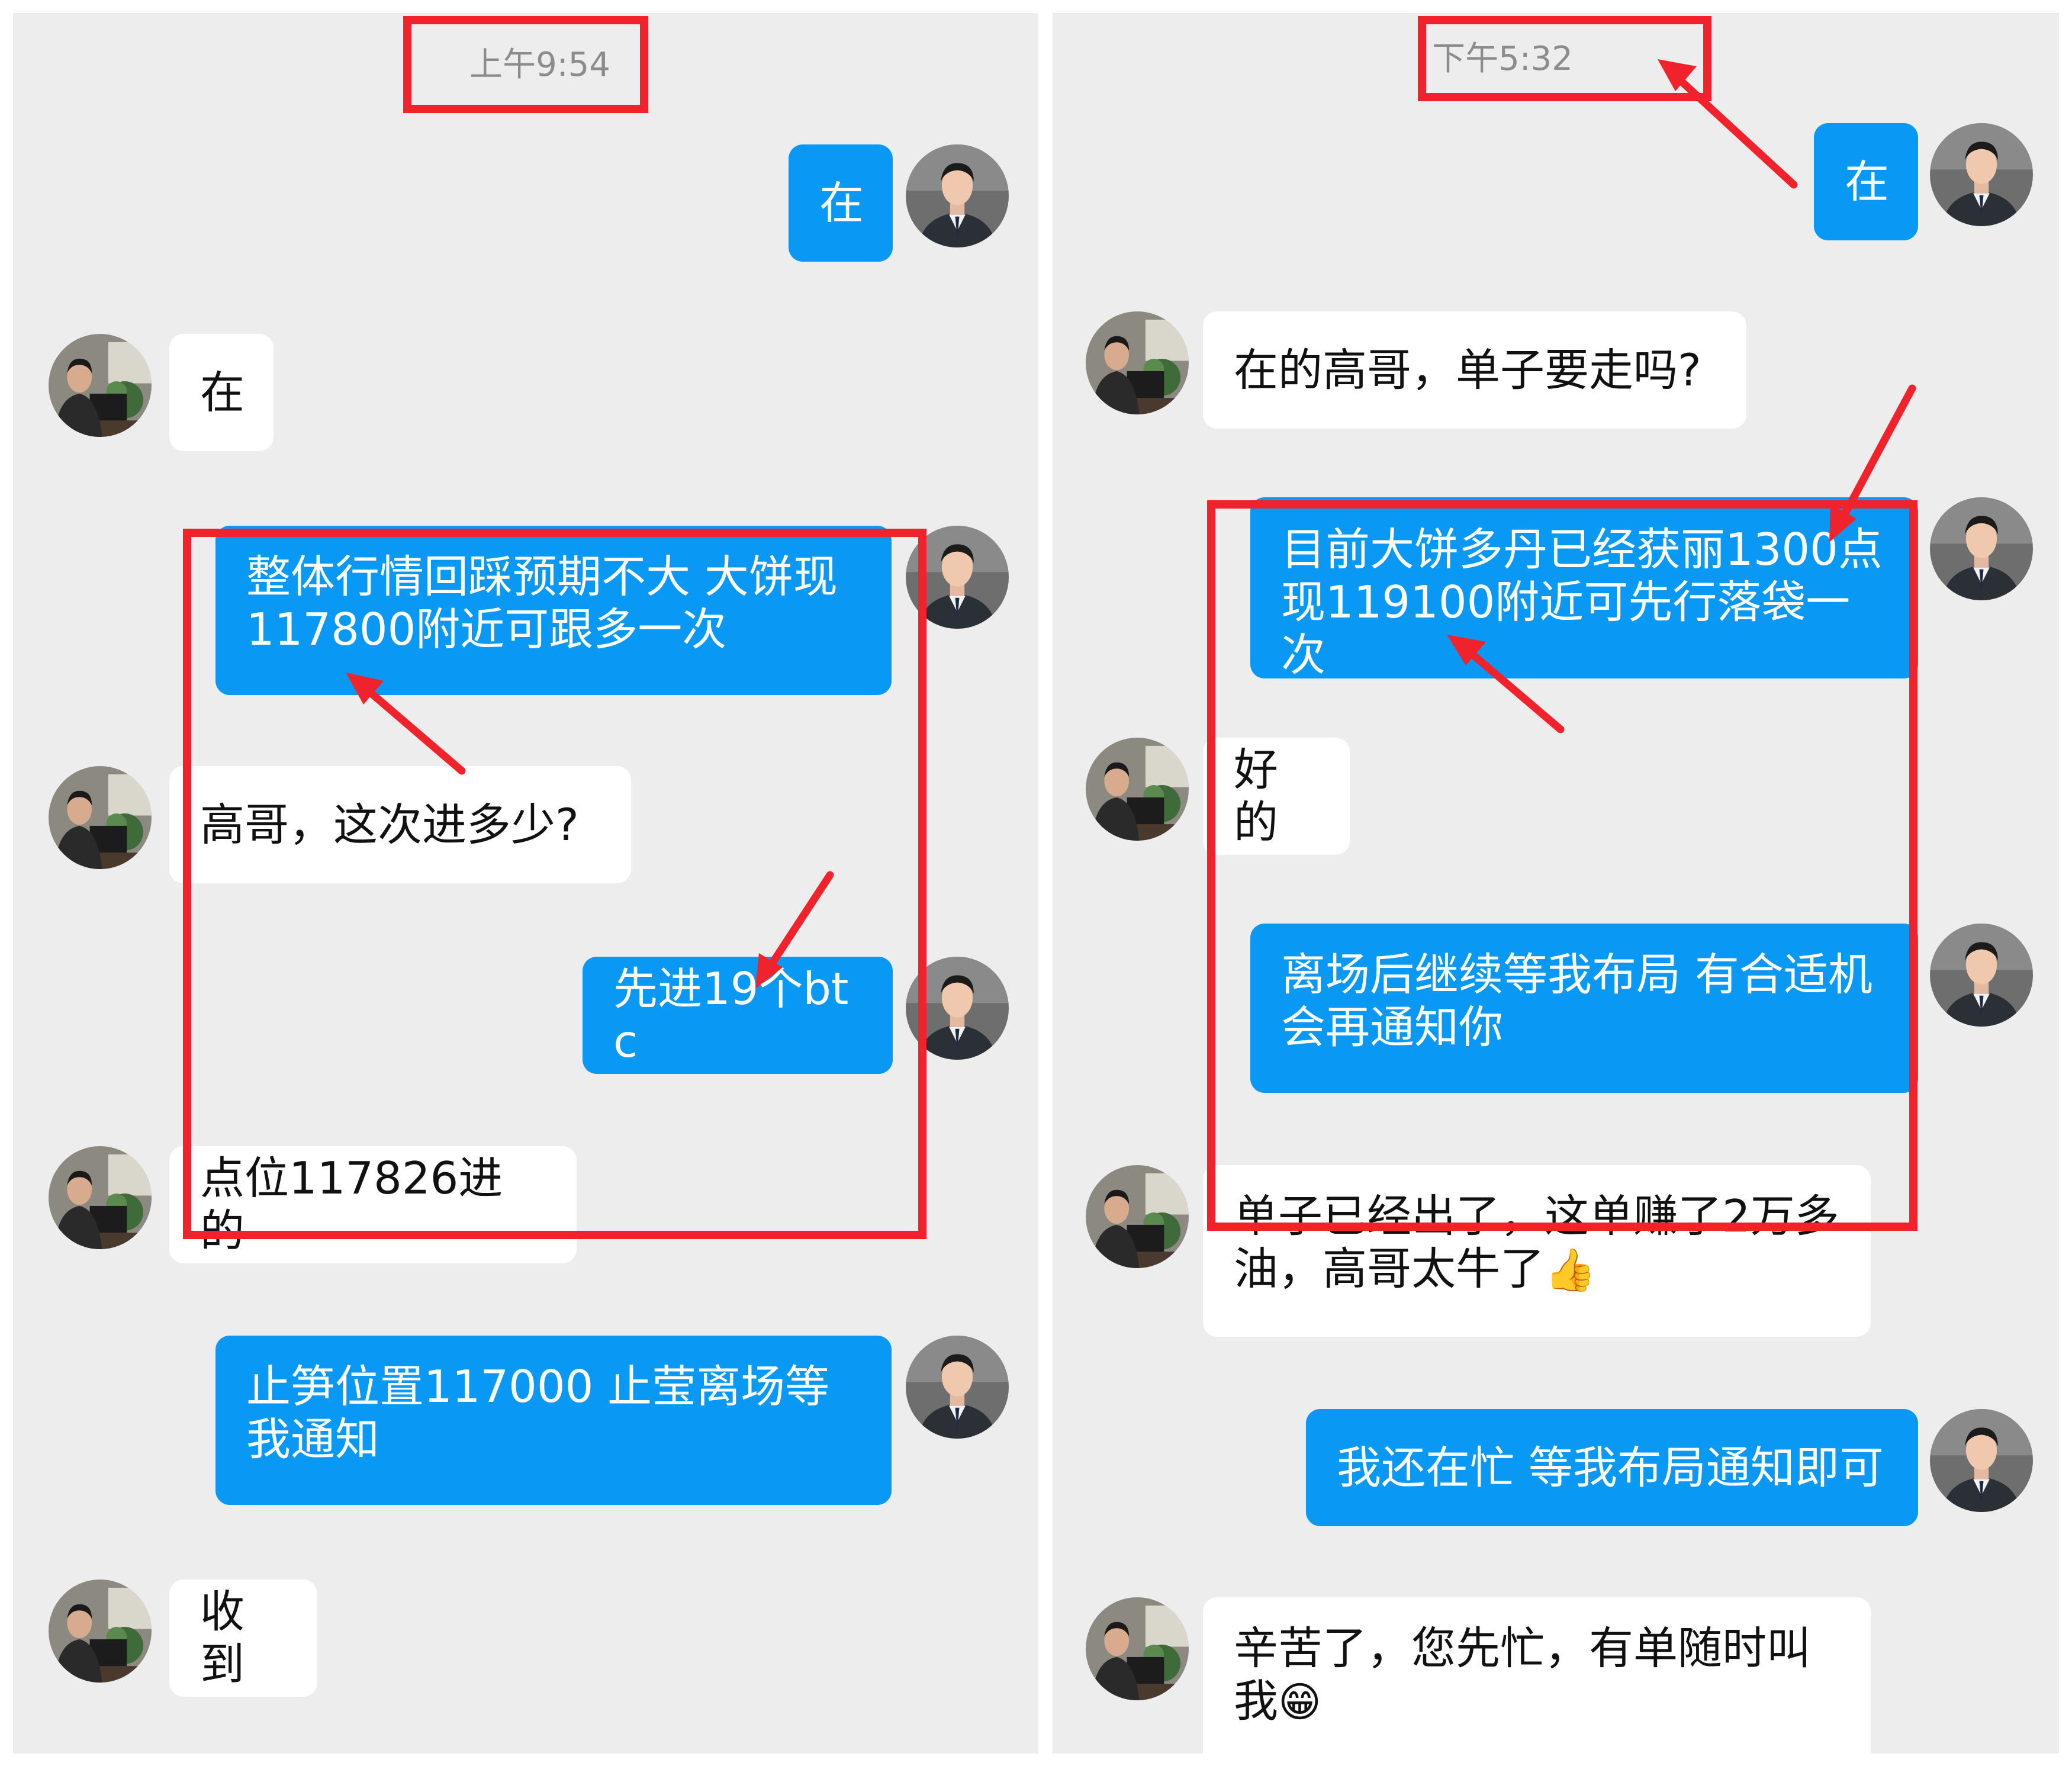 This screenshot has width=2072, height=1766. What do you see at coordinates (221, 392) in the screenshot?
I see `incoming-message: 在` at bounding box center [221, 392].